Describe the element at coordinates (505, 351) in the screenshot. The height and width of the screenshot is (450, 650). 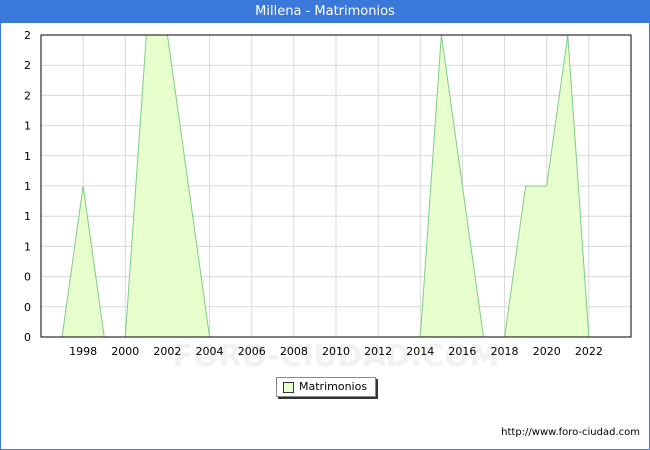
I see `x-tick-label: 2018` at that location.